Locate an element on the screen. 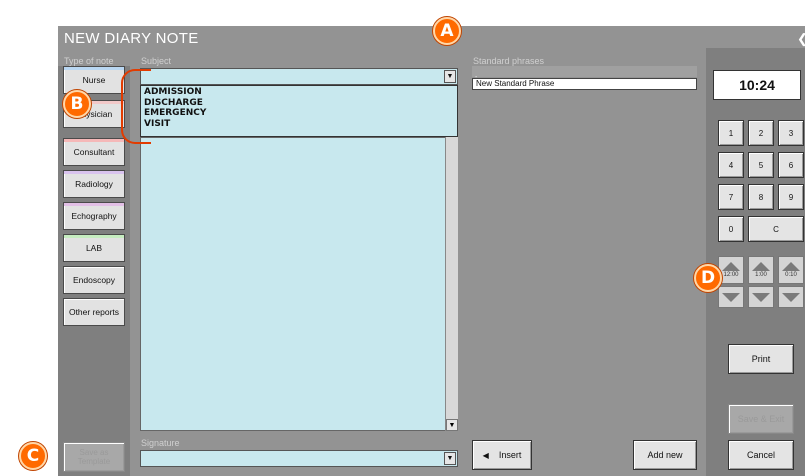  type-button-other-reports: Other reports is located at coordinates (94, 312).